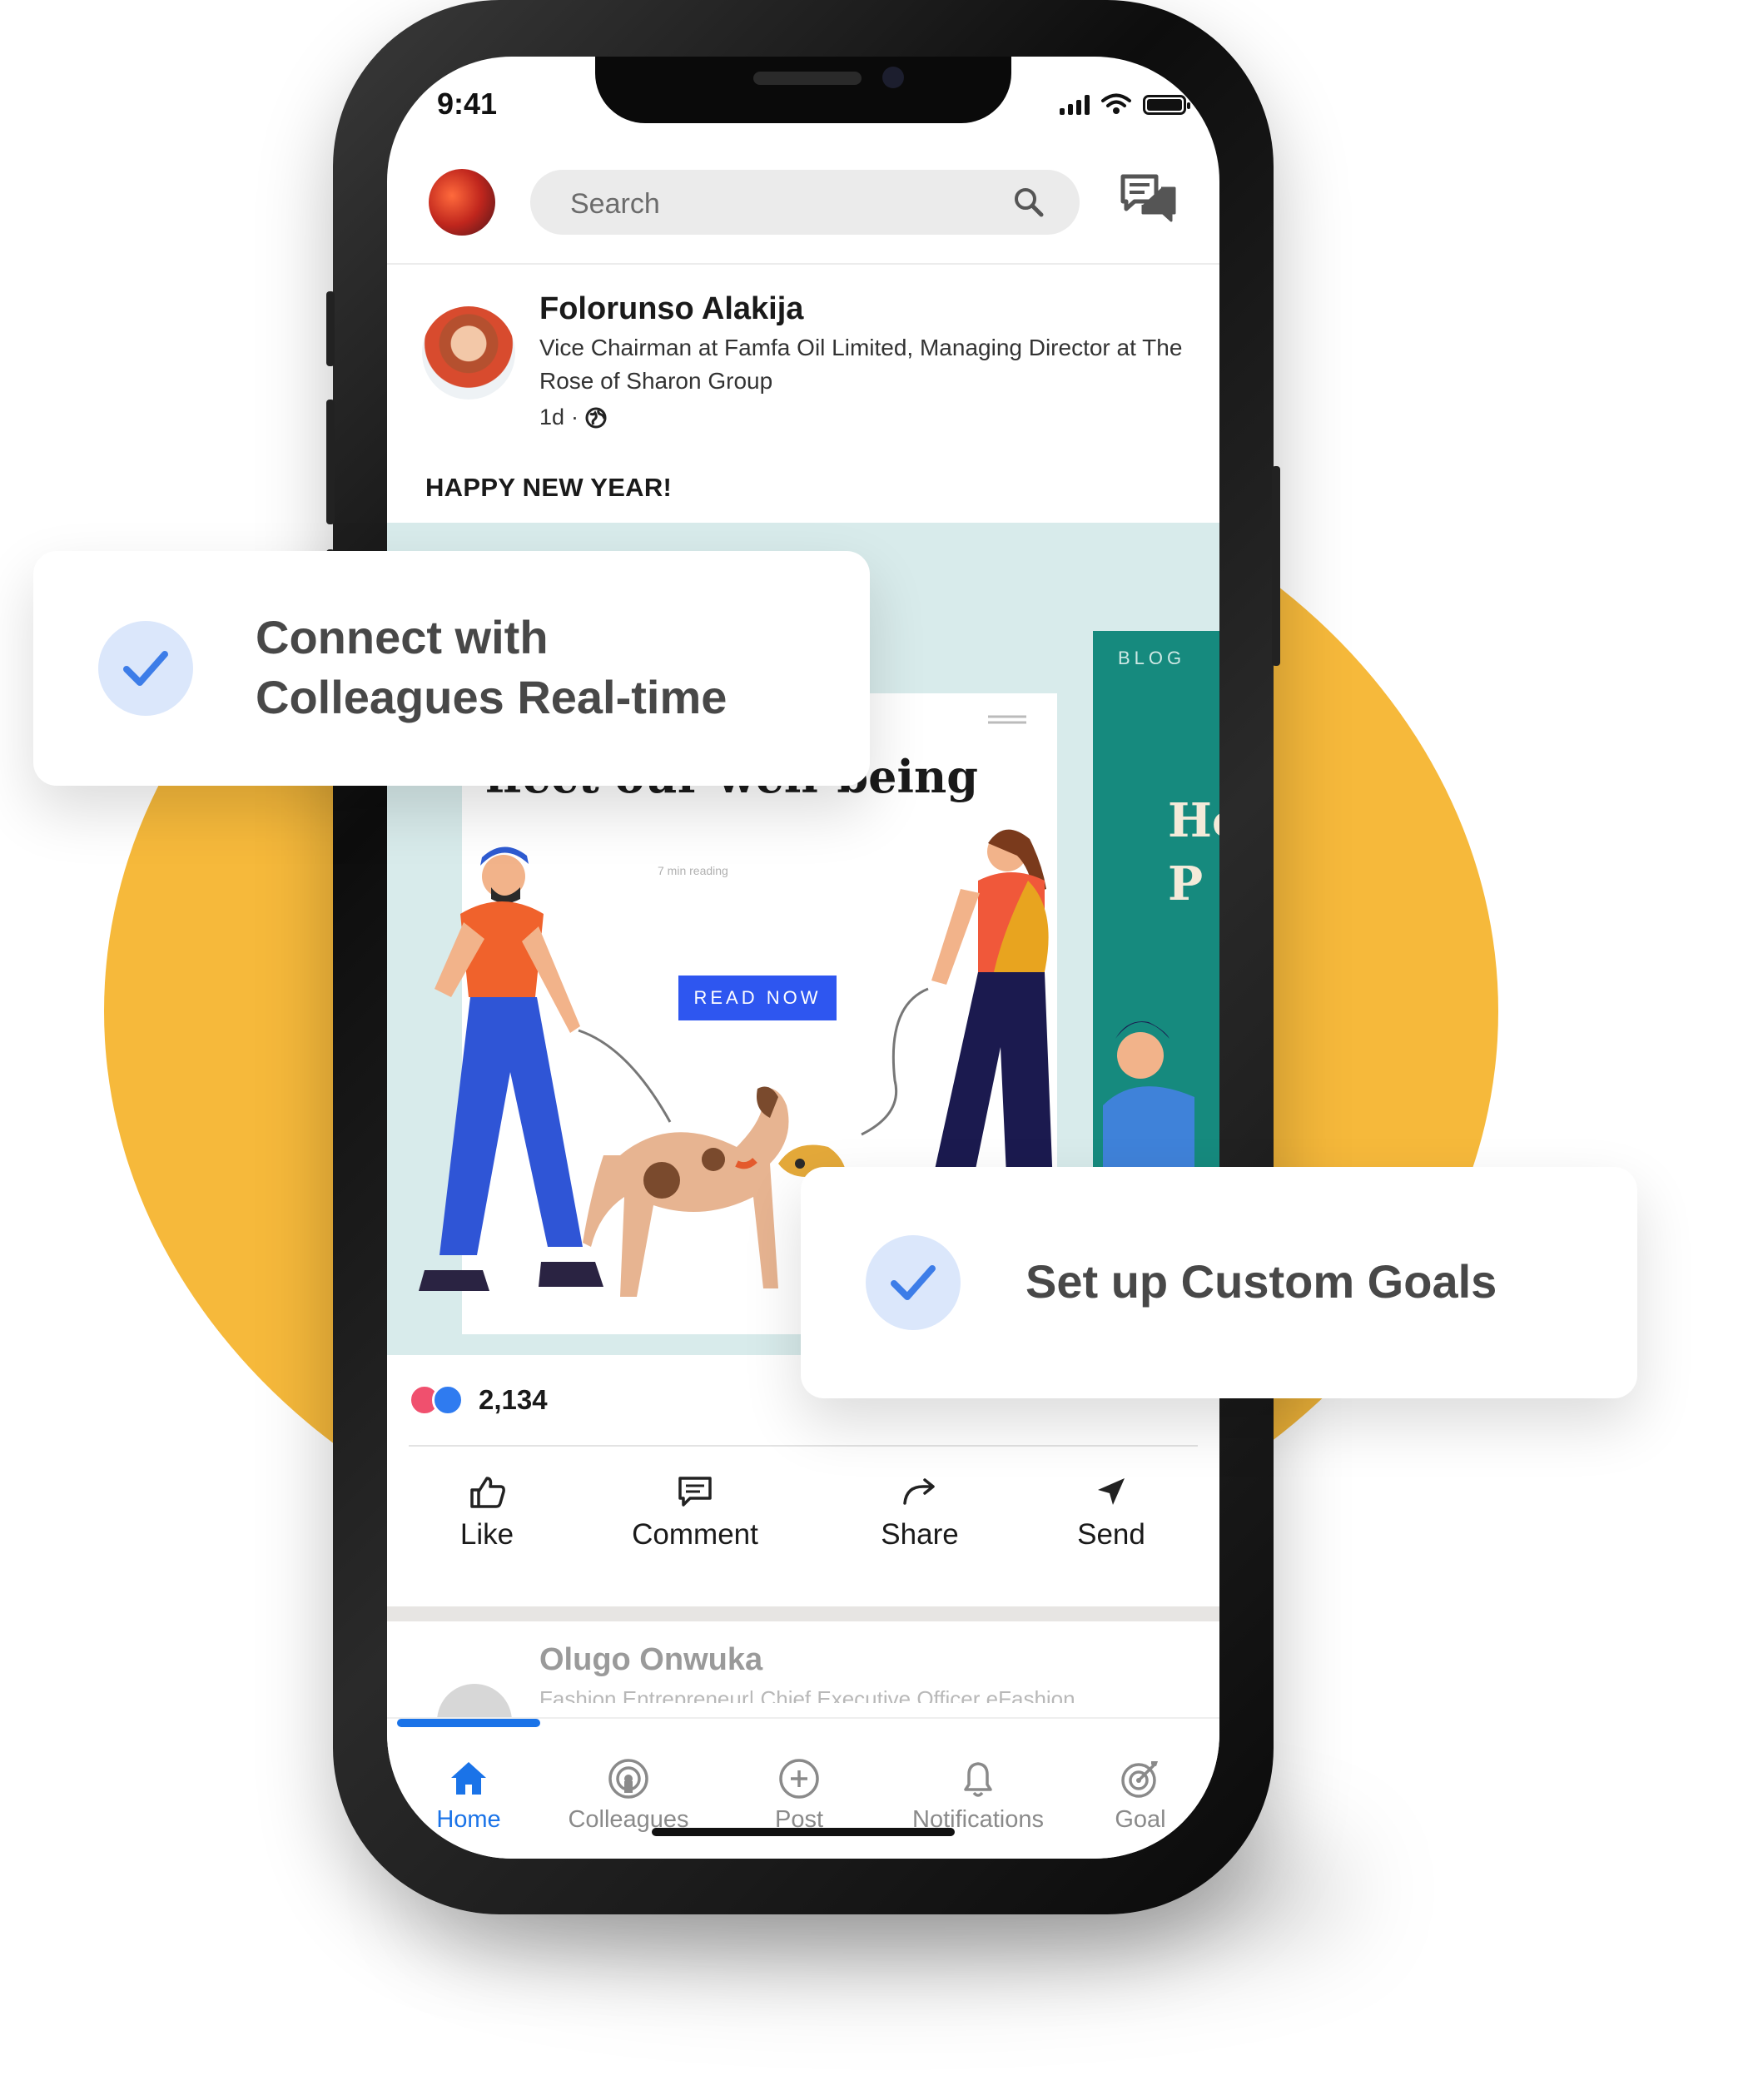 The height and width of the screenshot is (2100, 1753). What do you see at coordinates (552, 417) in the screenshot?
I see `post-age: 1d` at bounding box center [552, 417].